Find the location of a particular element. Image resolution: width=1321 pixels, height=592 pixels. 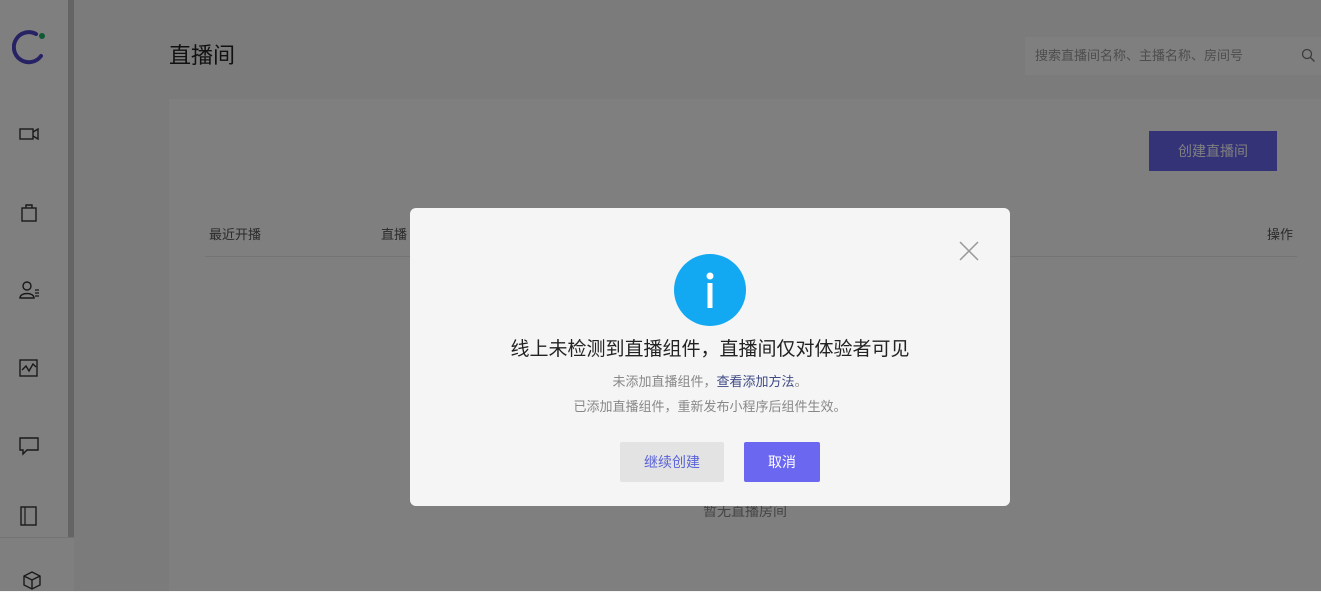

continue-create-button: 继续创建 is located at coordinates (672, 462).